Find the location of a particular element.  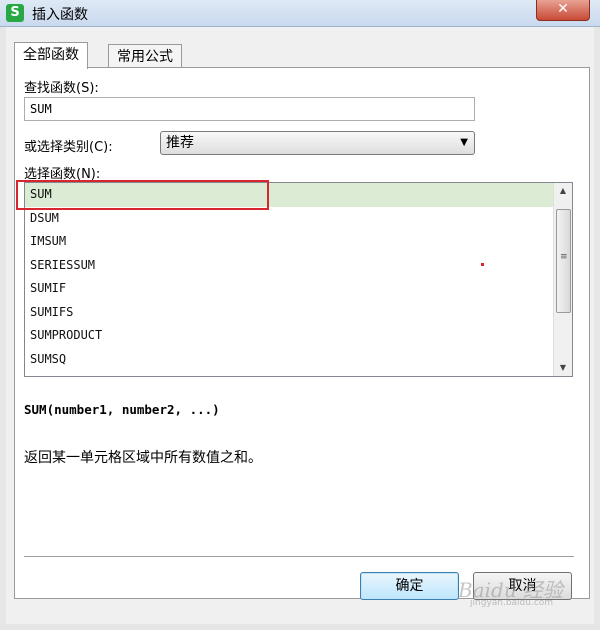

search-label: 查找函数(S): is located at coordinates (61, 88).